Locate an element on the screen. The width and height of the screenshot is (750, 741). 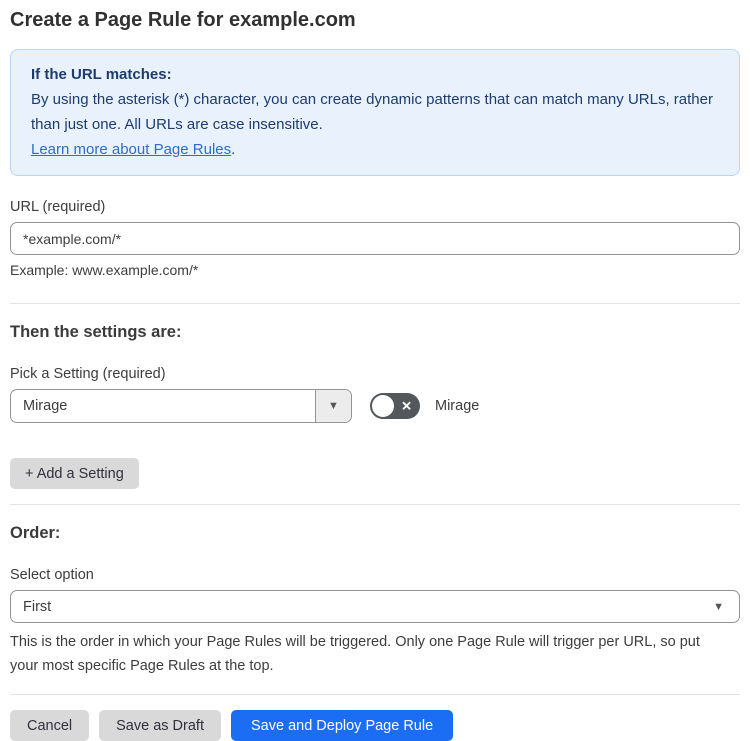
info-box-link-line: Learn more about Page Rules. is located at coordinates (375, 149).